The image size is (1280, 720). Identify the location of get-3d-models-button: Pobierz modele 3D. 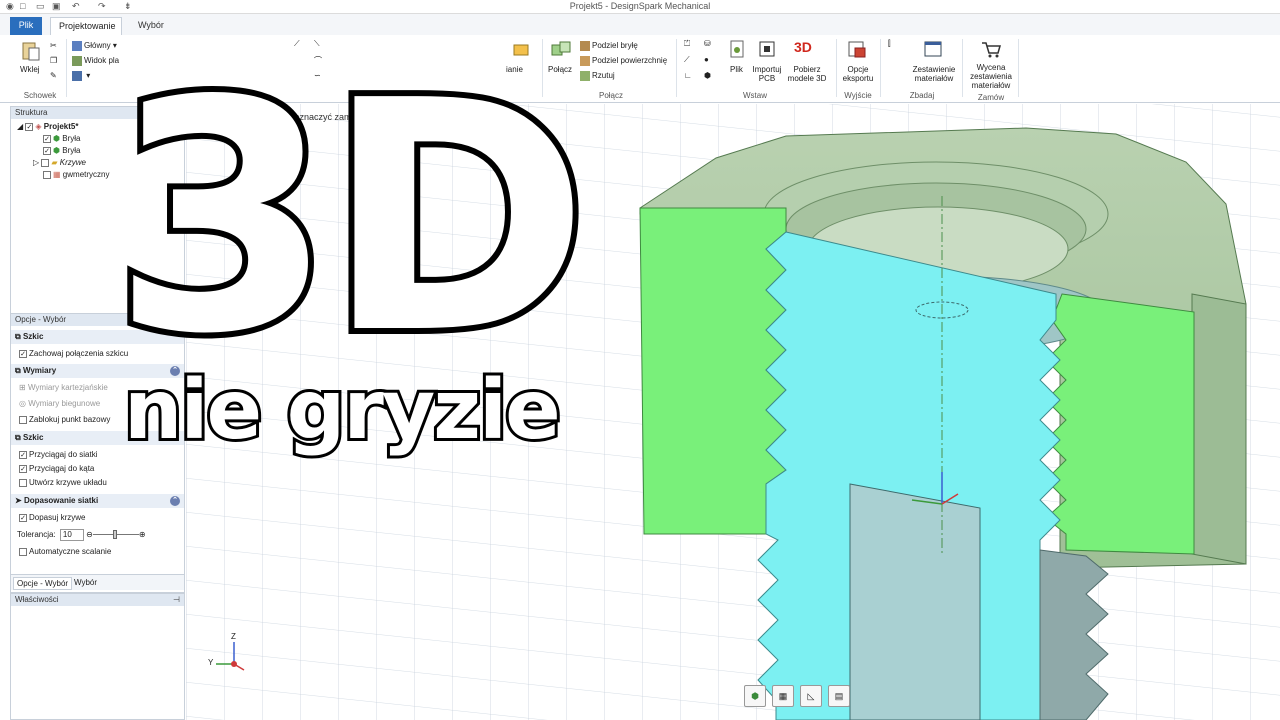
(807, 74).